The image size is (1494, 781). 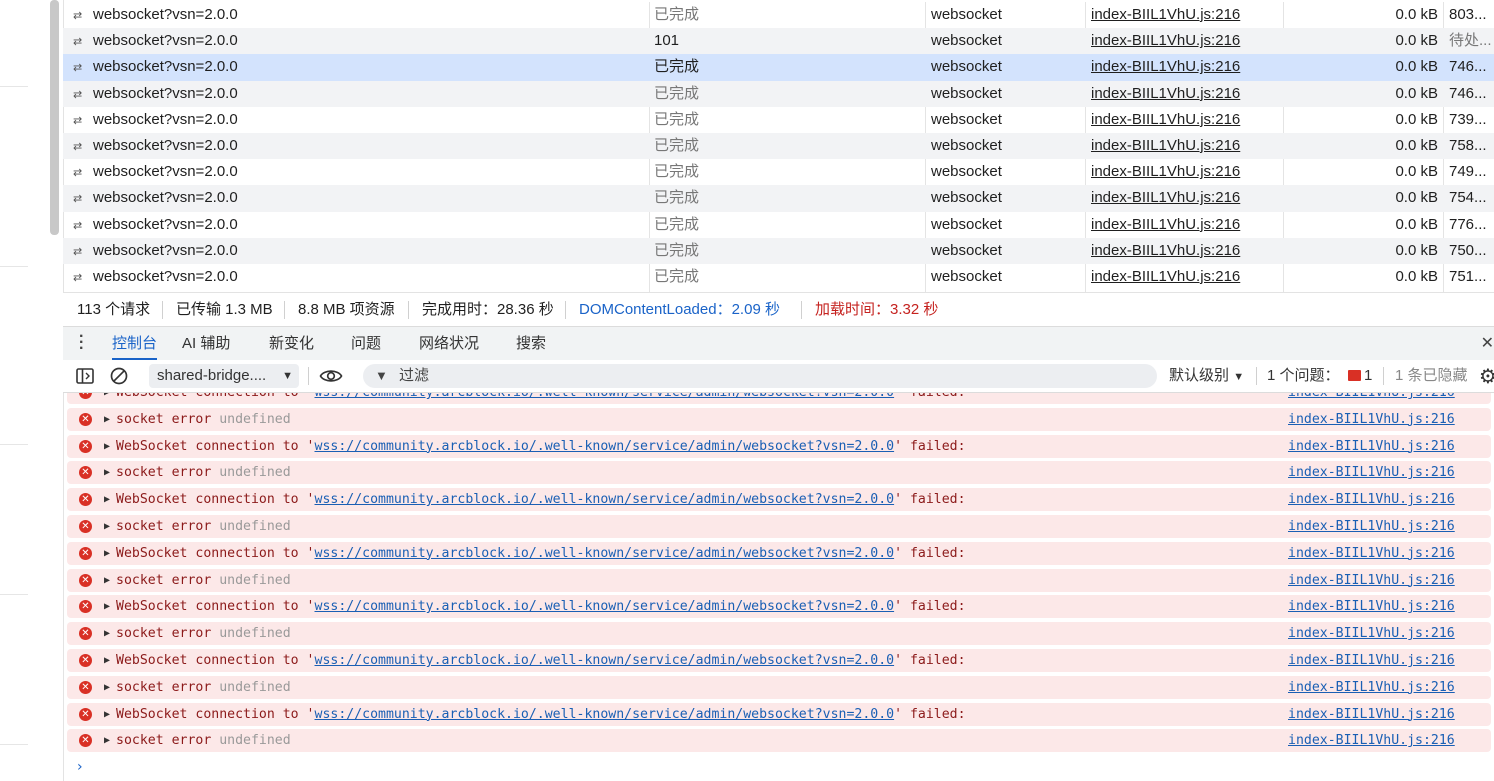 What do you see at coordinates (215, 553) in the screenshot?
I see `message-text: WebSocket connection to '` at bounding box center [215, 553].